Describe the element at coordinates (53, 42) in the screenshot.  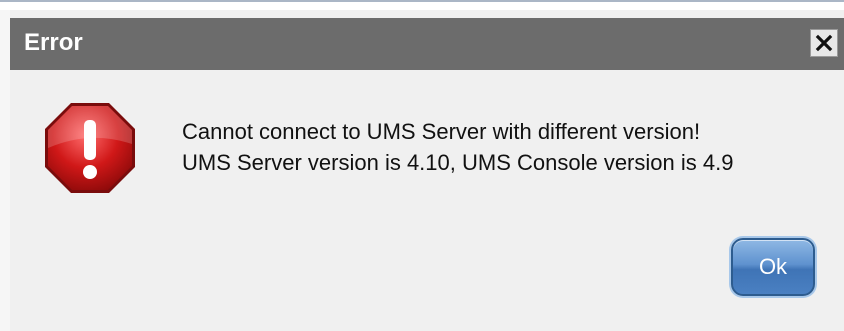
I see `dialog-title: Error` at that location.